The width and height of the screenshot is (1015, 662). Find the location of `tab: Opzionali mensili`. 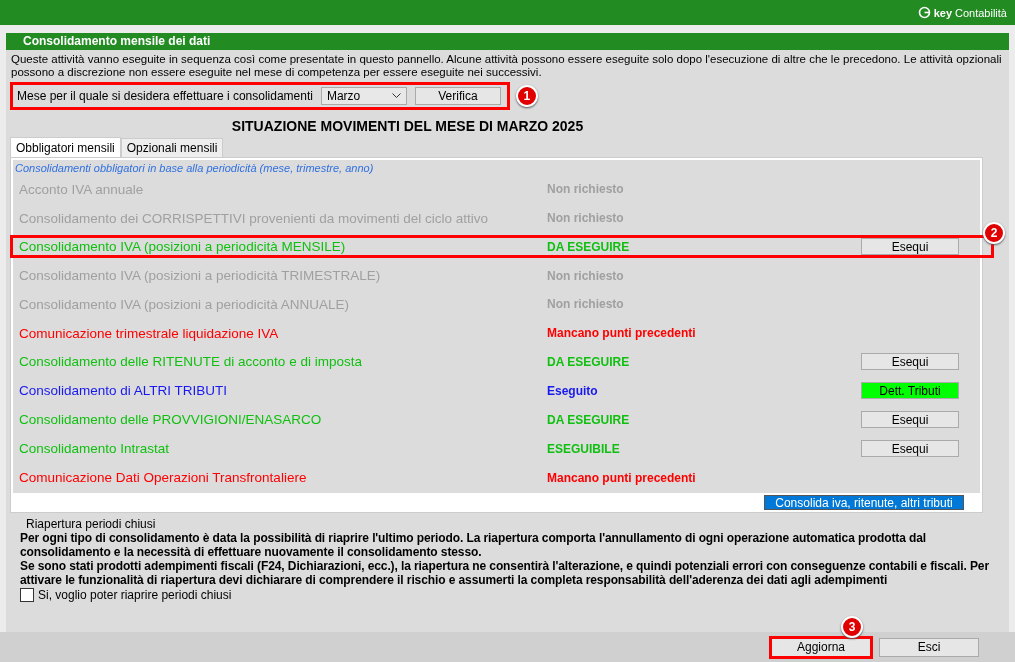

tab: Opzionali mensili is located at coordinates (172, 147).